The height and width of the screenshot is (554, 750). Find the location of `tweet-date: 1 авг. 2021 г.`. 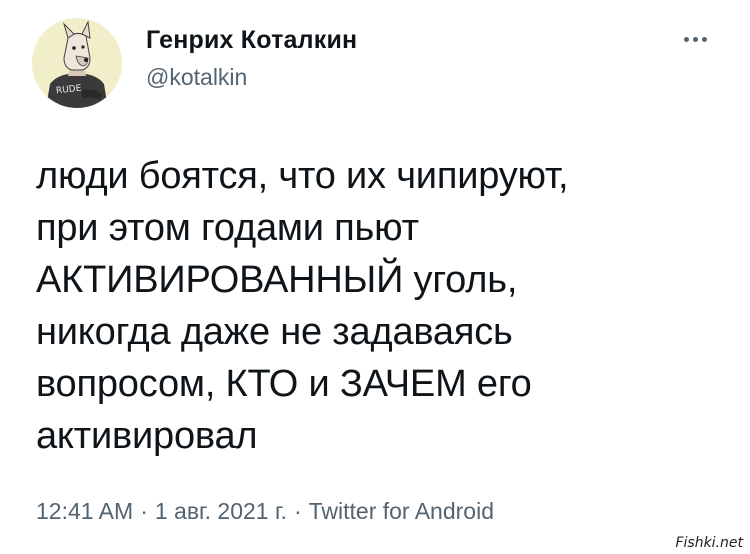

tweet-date: 1 авг. 2021 г. is located at coordinates (221, 511).